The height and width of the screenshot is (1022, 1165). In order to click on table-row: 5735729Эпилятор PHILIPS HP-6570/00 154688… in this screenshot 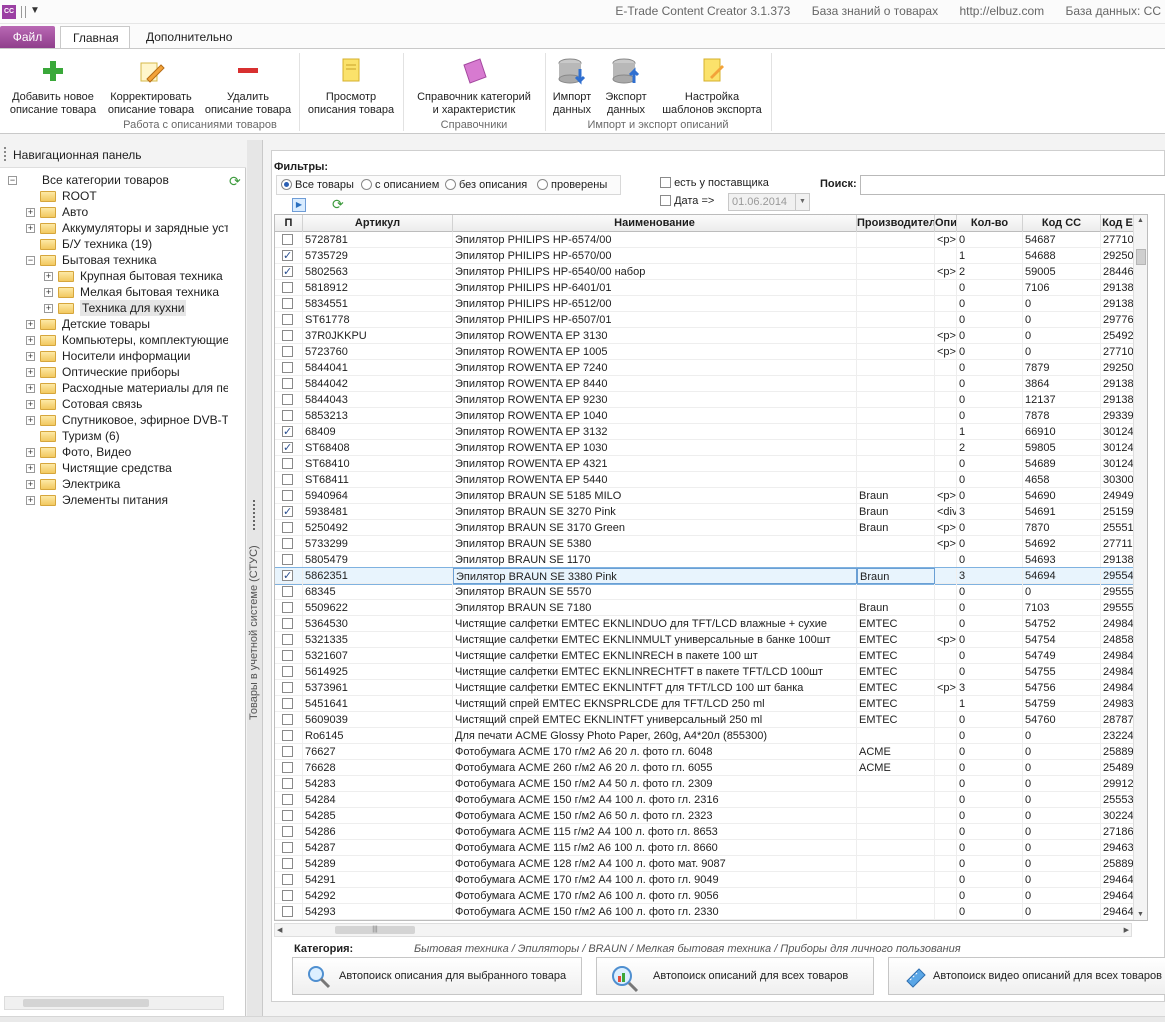, I will do `click(705, 256)`.